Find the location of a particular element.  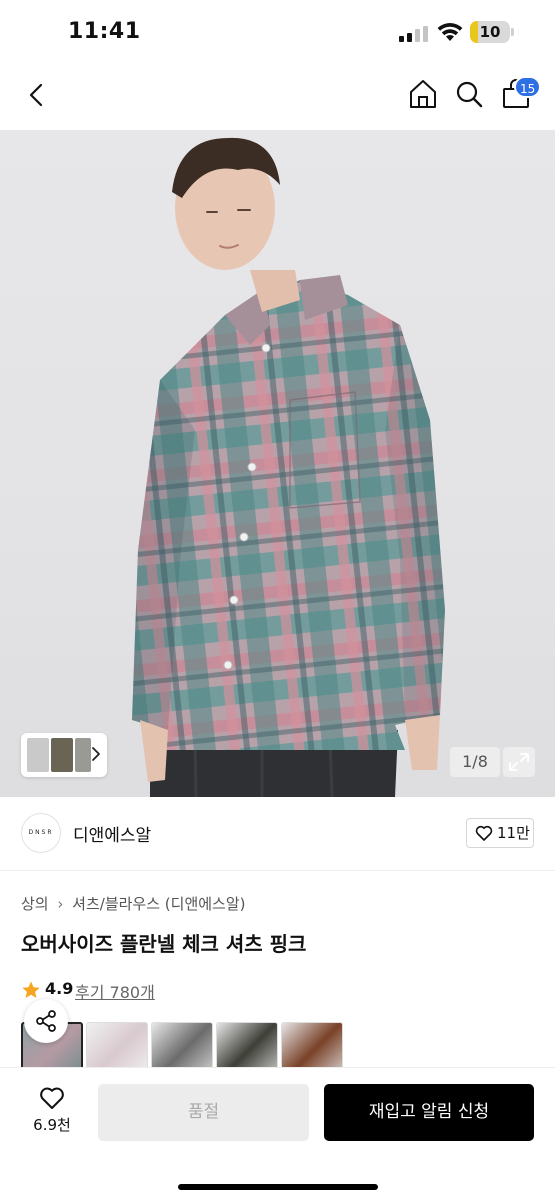

star-icon is located at coordinates (31, 989).